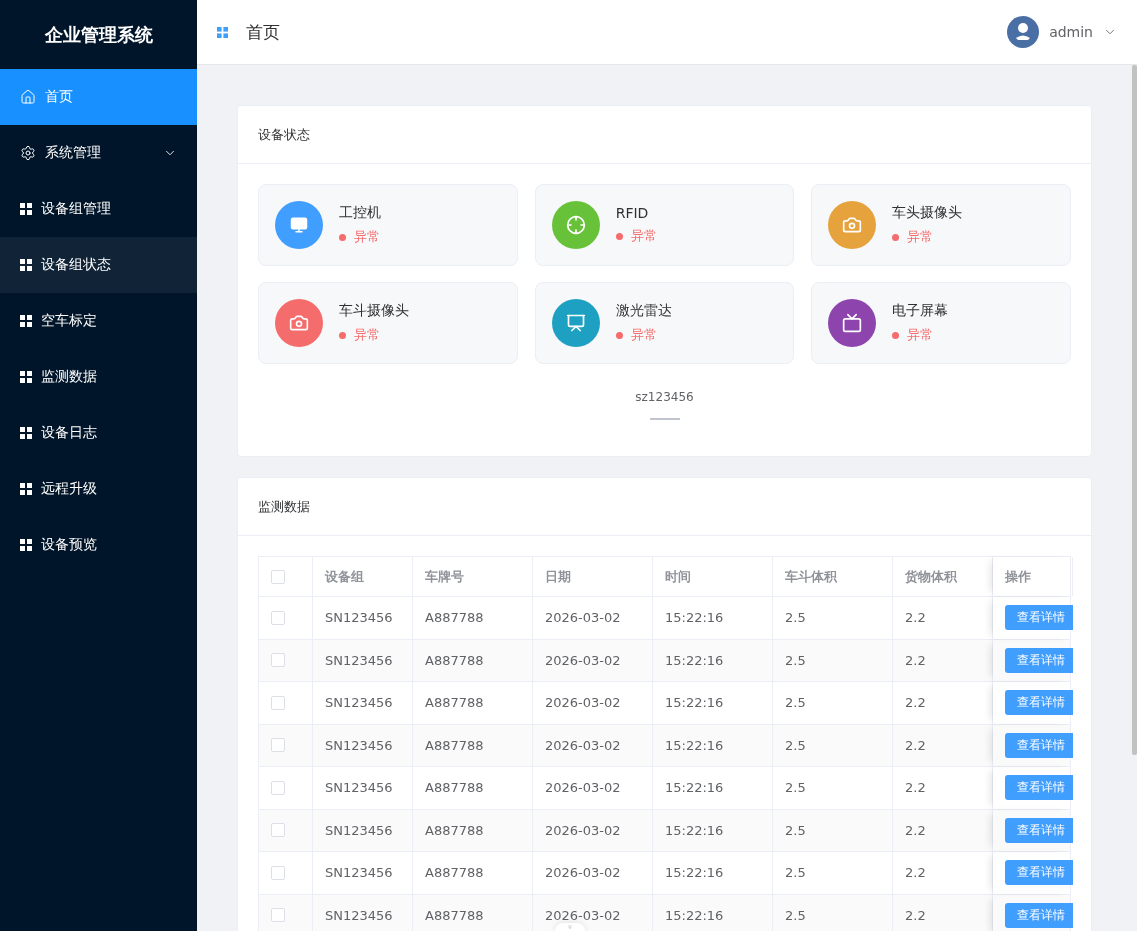 This screenshot has width=1137, height=931. What do you see at coordinates (1071, 32) in the screenshot?
I see `user-name: admin` at bounding box center [1071, 32].